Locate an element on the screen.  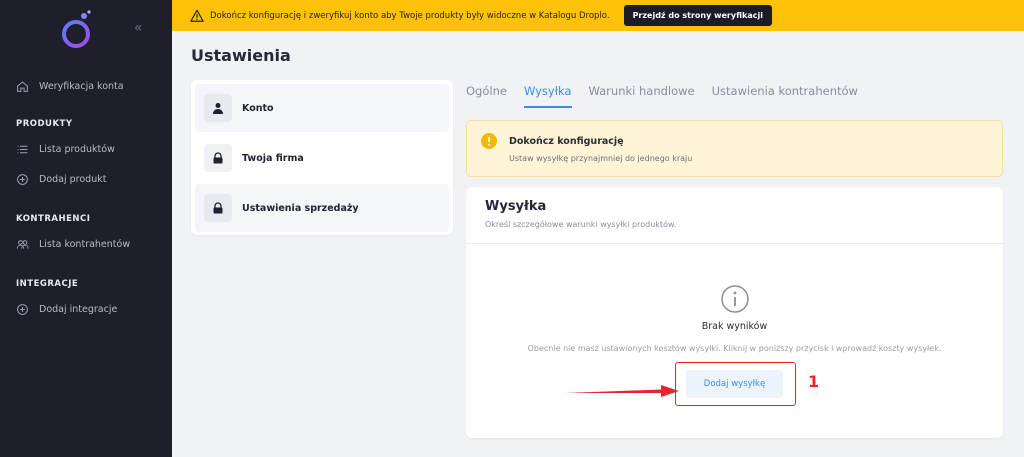
settings-menu-item-twoja-firma: Twoja firma is located at coordinates (322, 158).